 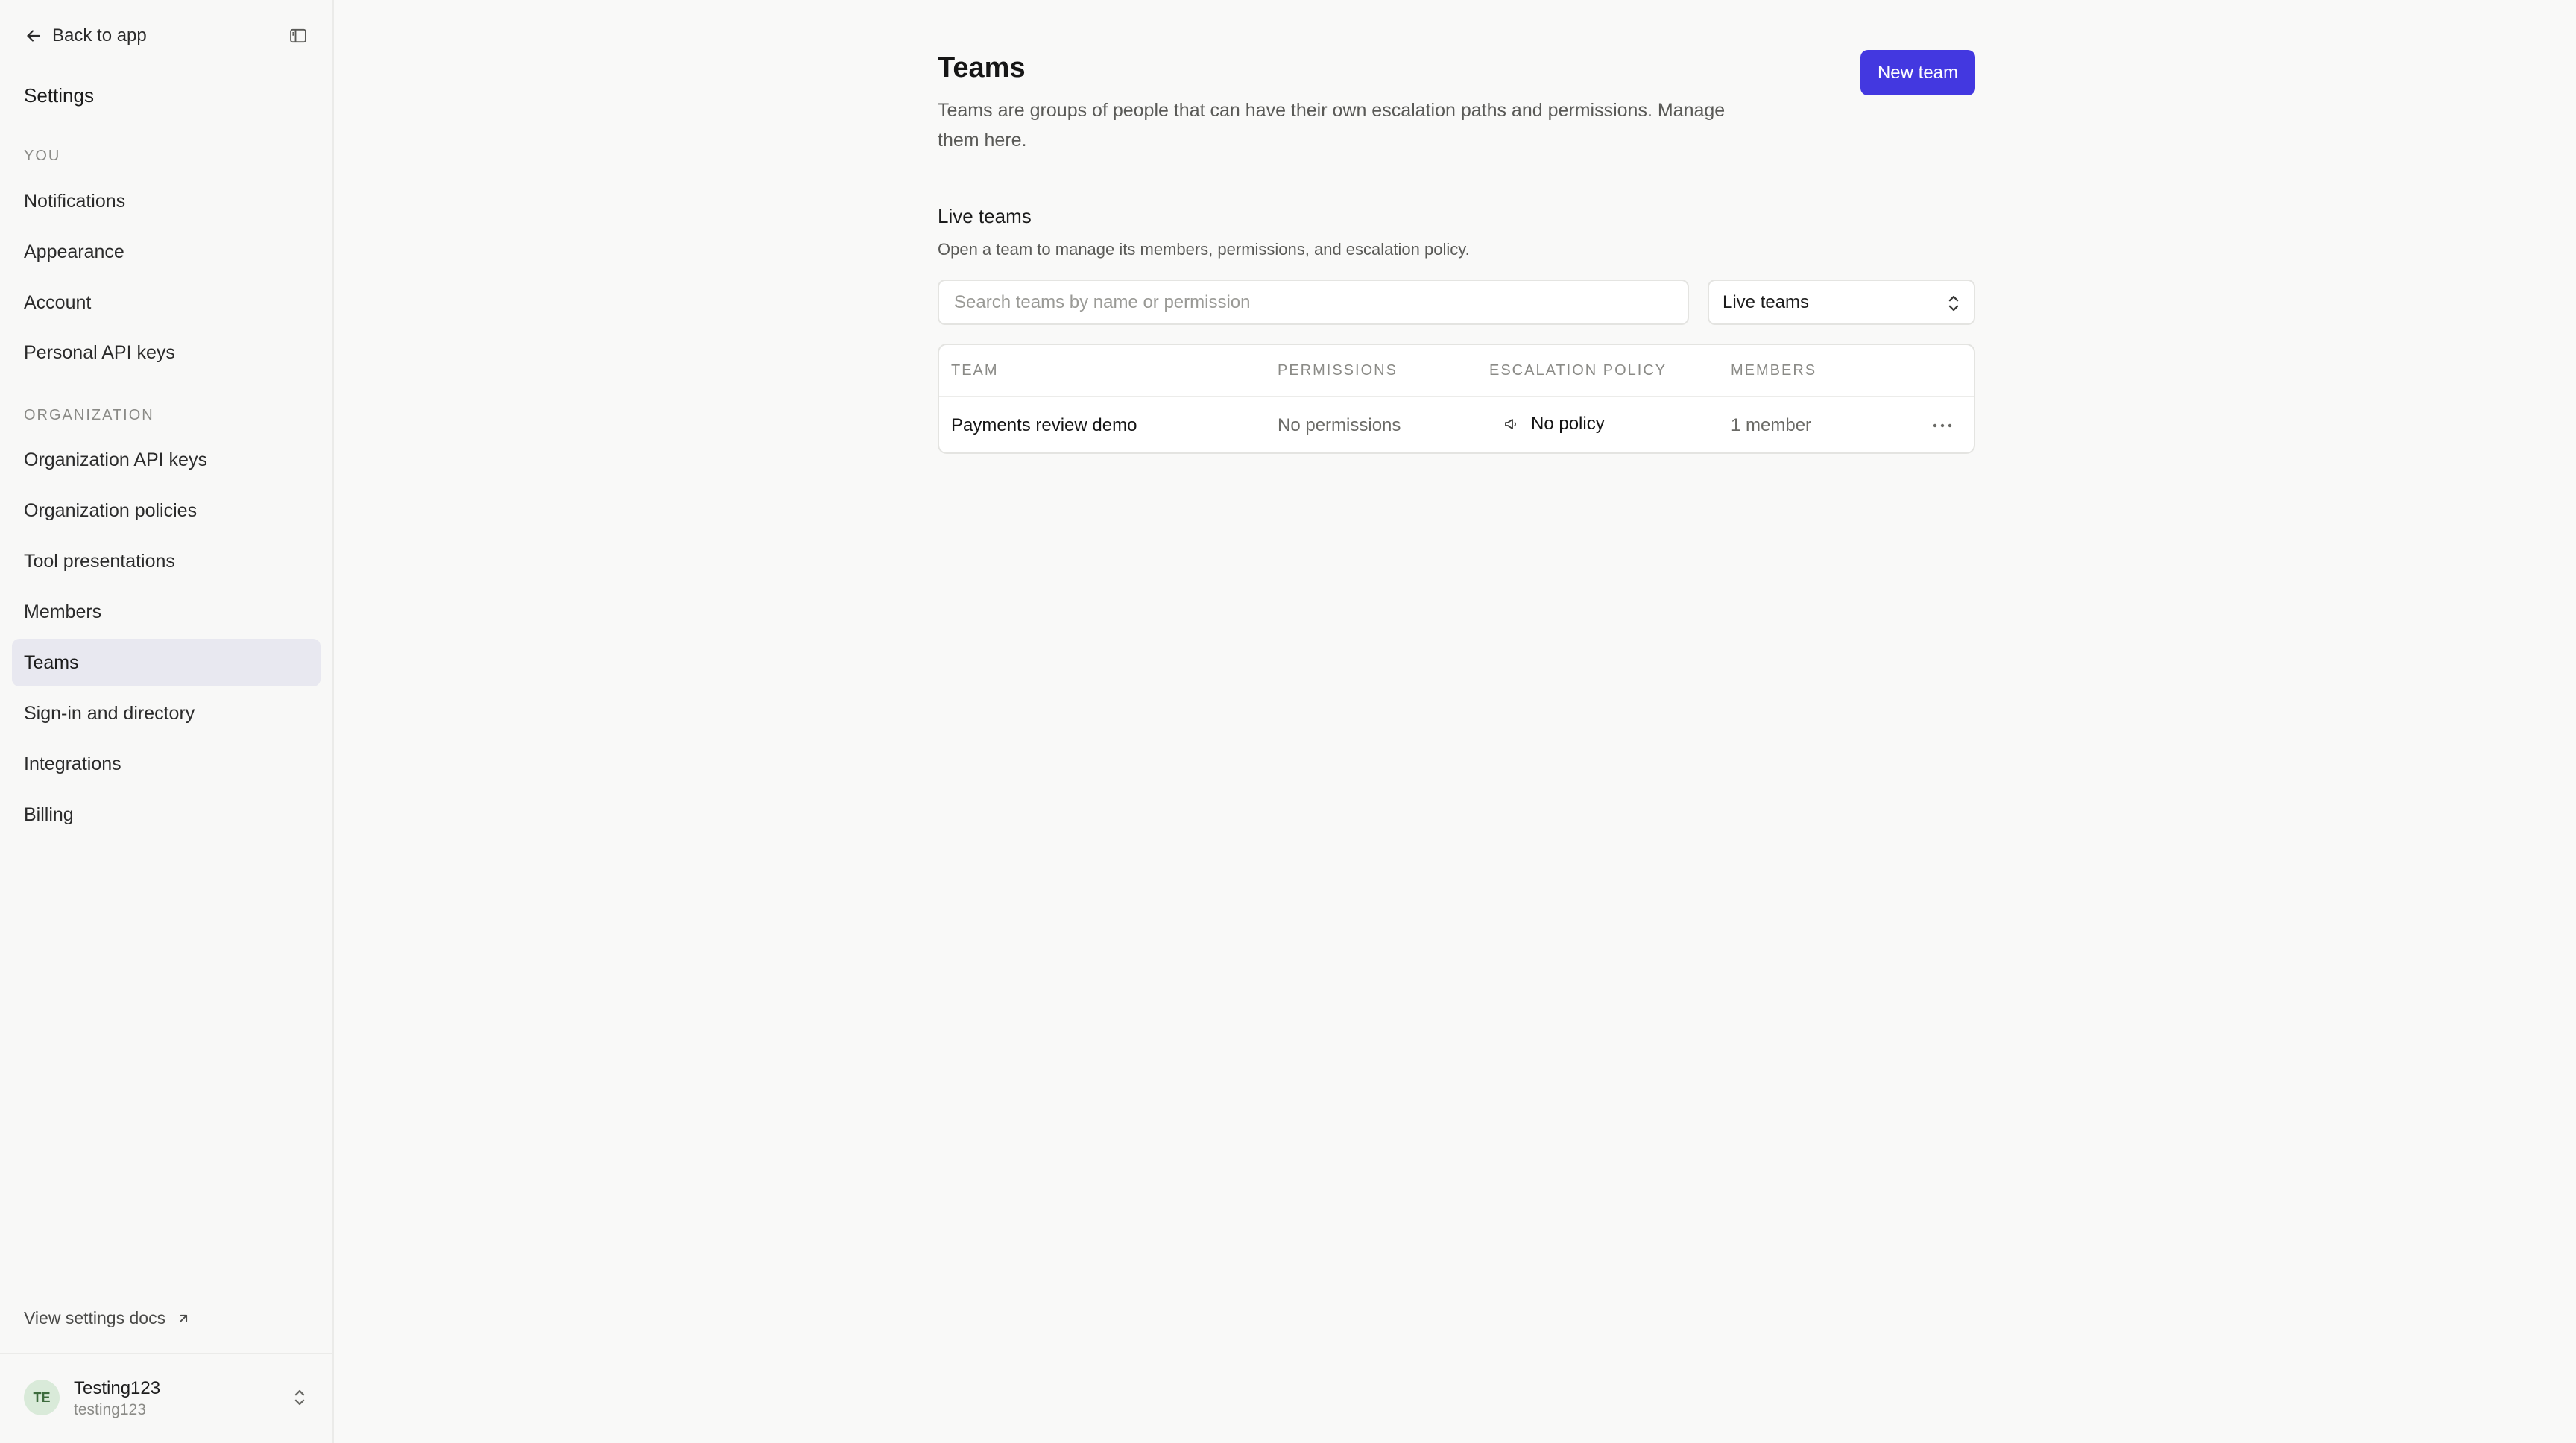 What do you see at coordinates (166, 815) in the screenshot?
I see `sidebar-item-billing: Billing` at bounding box center [166, 815].